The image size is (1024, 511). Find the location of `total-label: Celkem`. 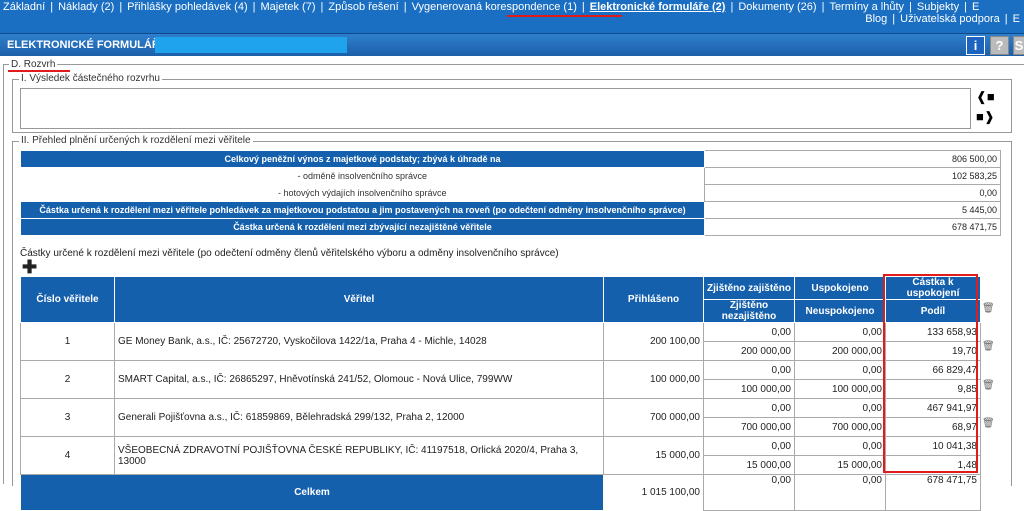

total-label: Celkem is located at coordinates (312, 492).